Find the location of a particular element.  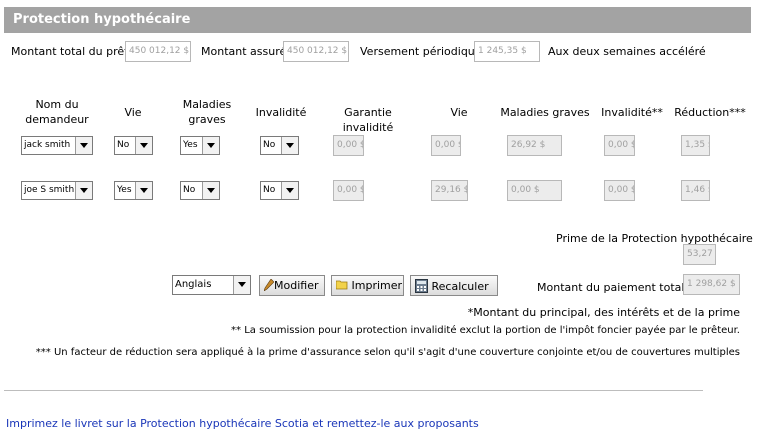

life-select: No is located at coordinates (133, 145).